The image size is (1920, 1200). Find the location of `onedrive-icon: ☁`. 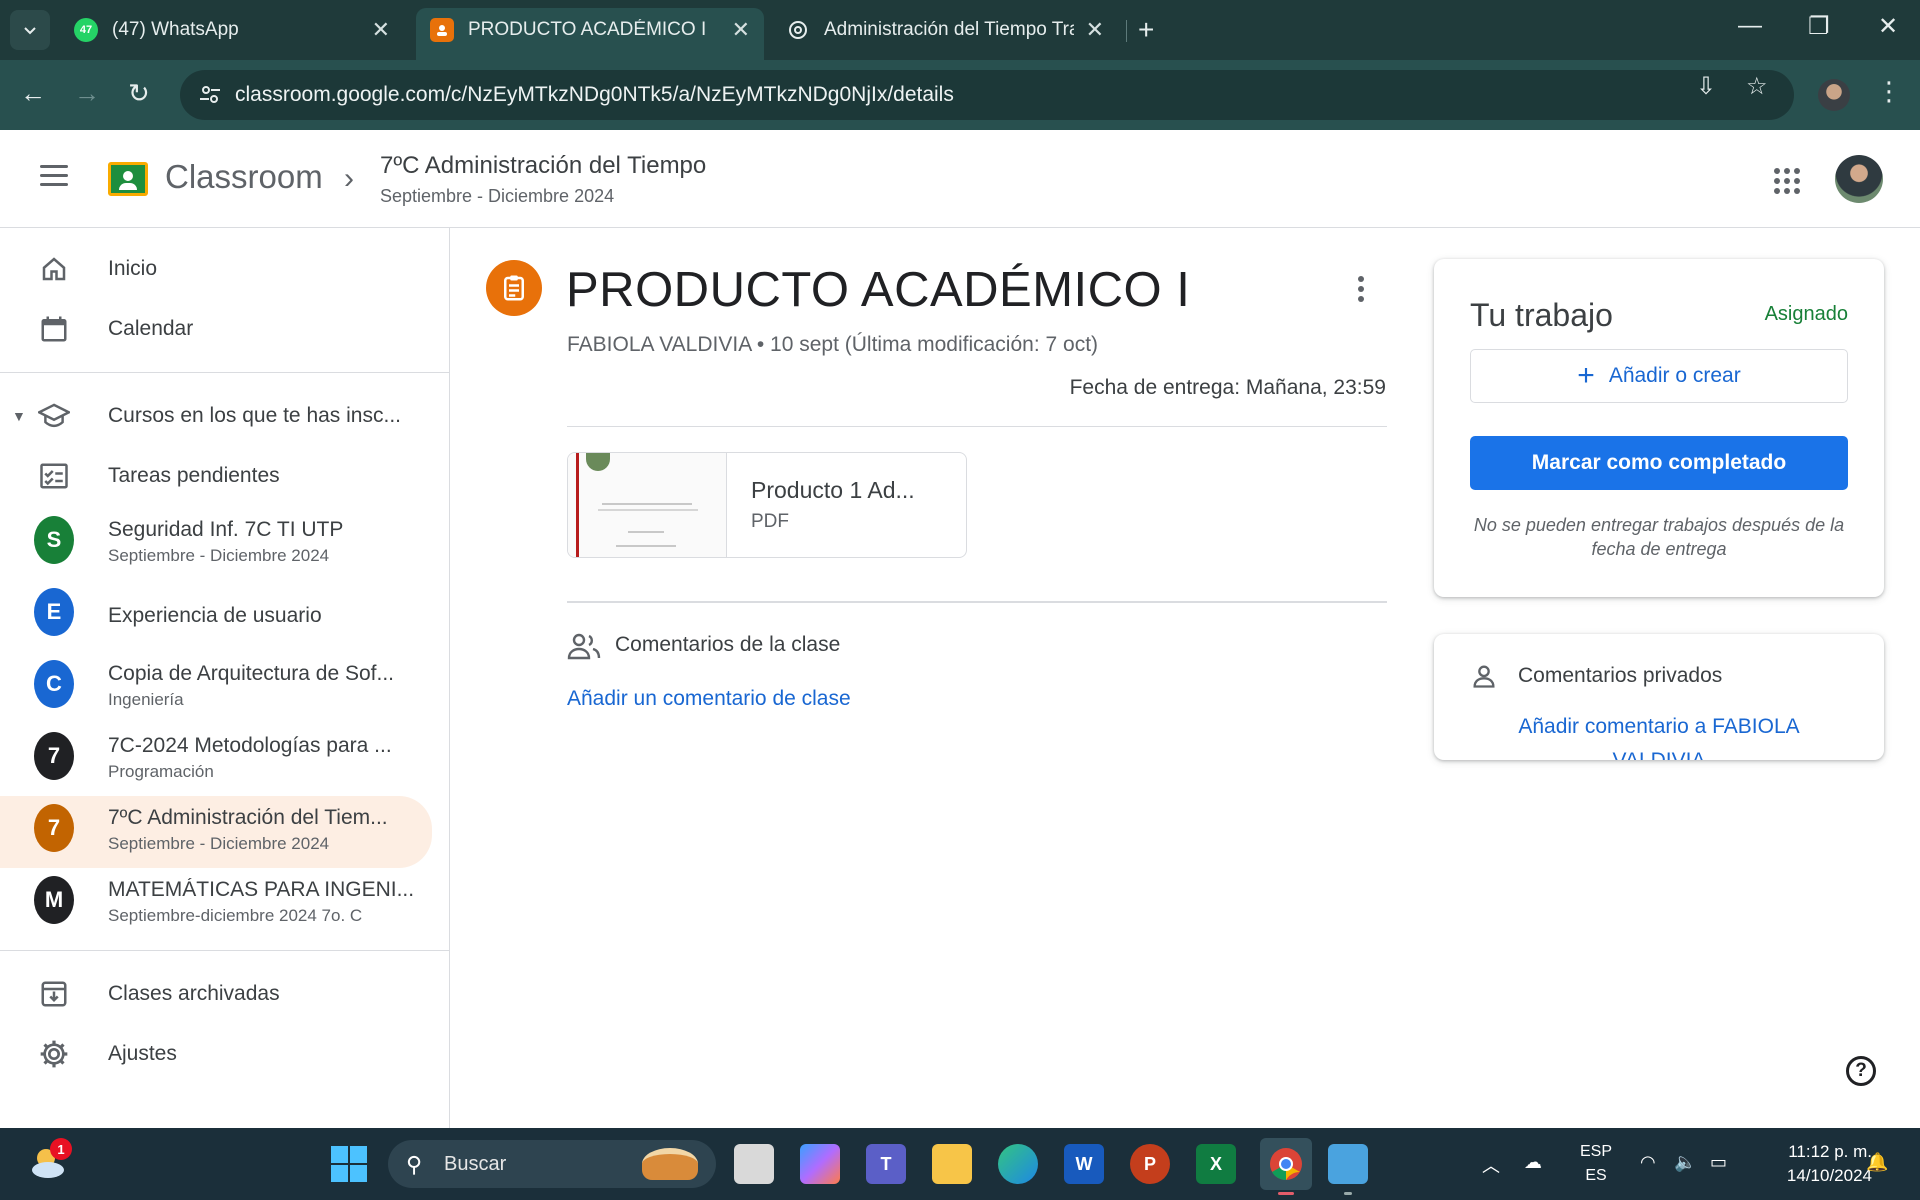

onedrive-icon: ☁ is located at coordinates (1533, 1162).